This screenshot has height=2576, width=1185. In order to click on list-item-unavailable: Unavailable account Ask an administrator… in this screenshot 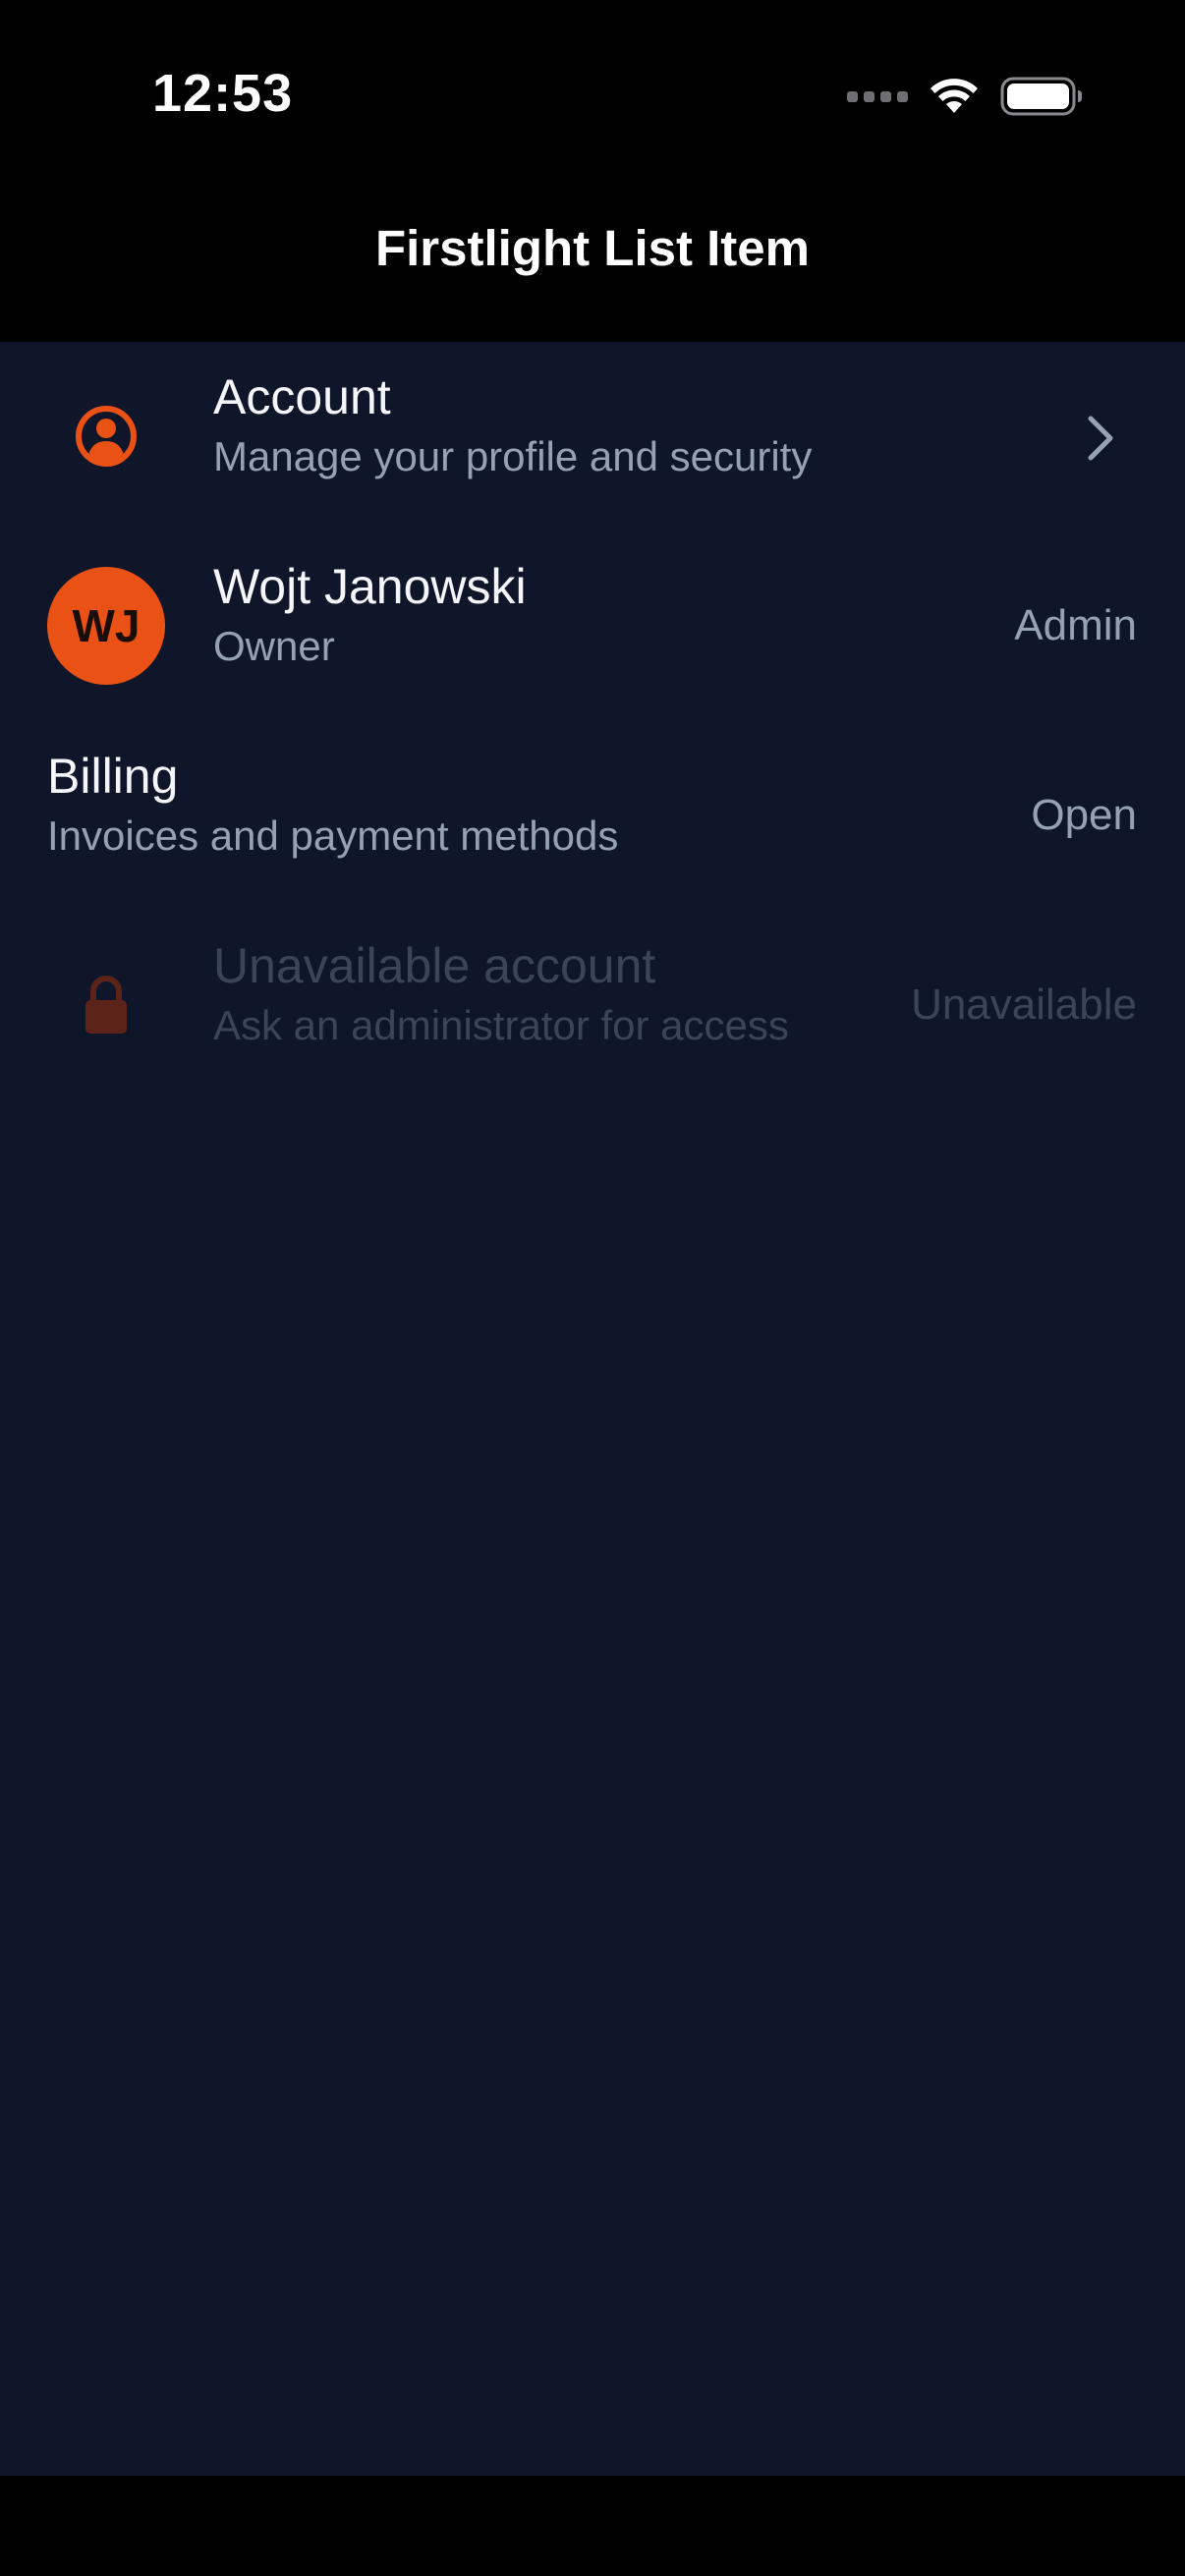, I will do `click(592, 1005)`.